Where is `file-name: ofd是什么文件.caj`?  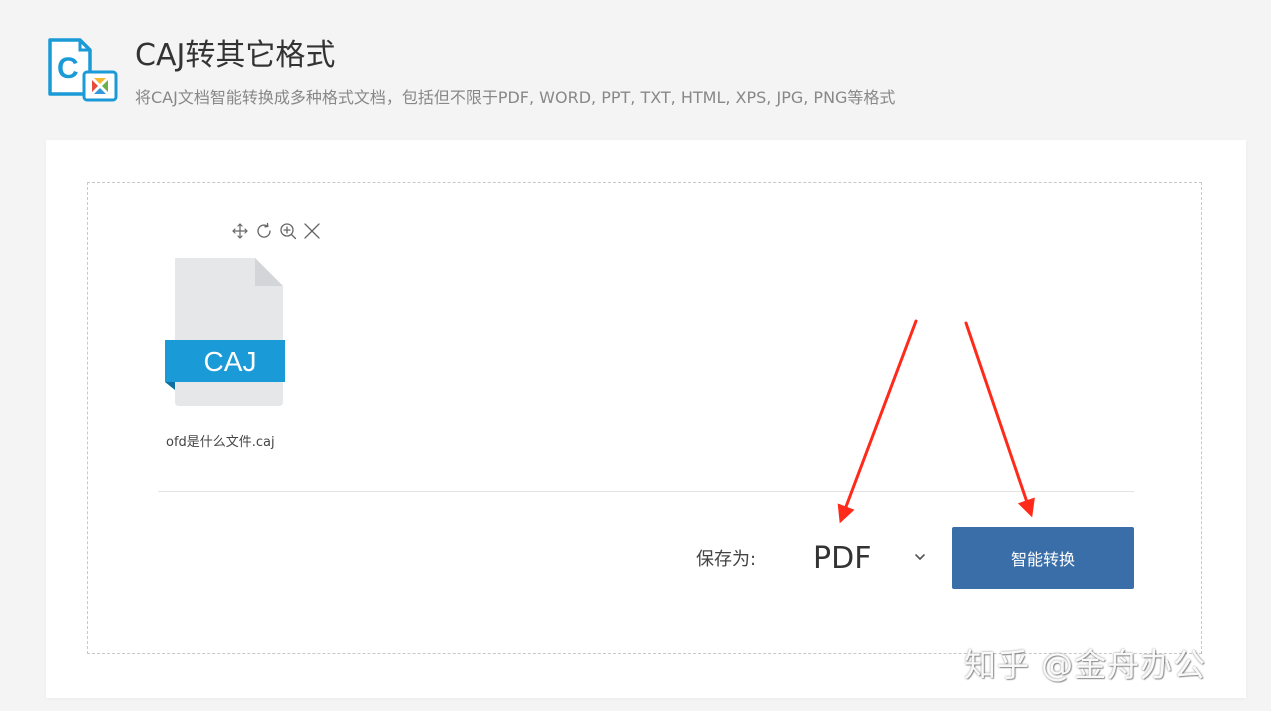 file-name: ofd是什么文件.caj is located at coordinates (220, 442).